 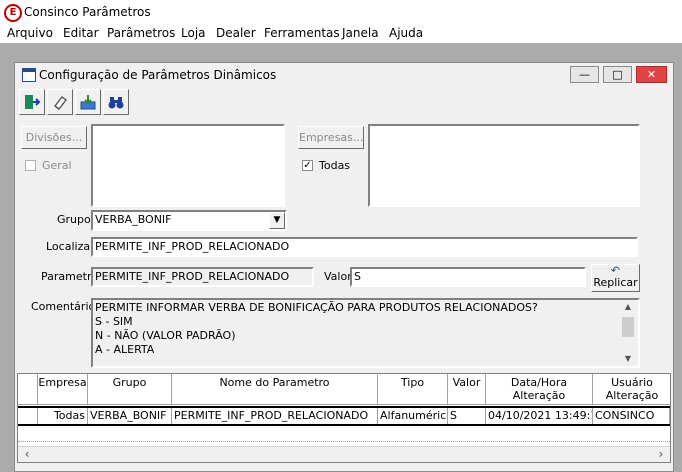 I want to click on header-data-line2: Alteração, so click(x=539, y=395).